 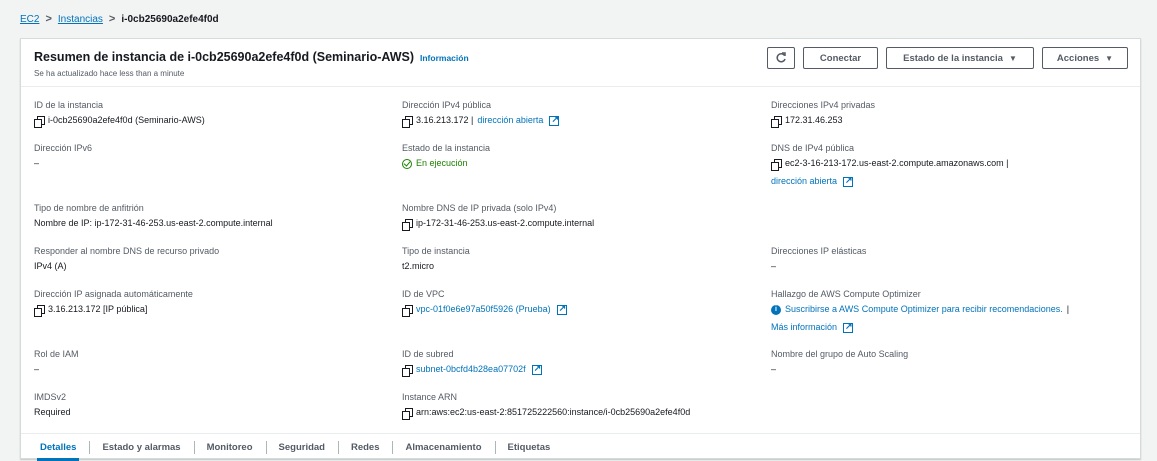 What do you see at coordinates (430, 397) in the screenshot?
I see `field-label: Instance ARN` at bounding box center [430, 397].